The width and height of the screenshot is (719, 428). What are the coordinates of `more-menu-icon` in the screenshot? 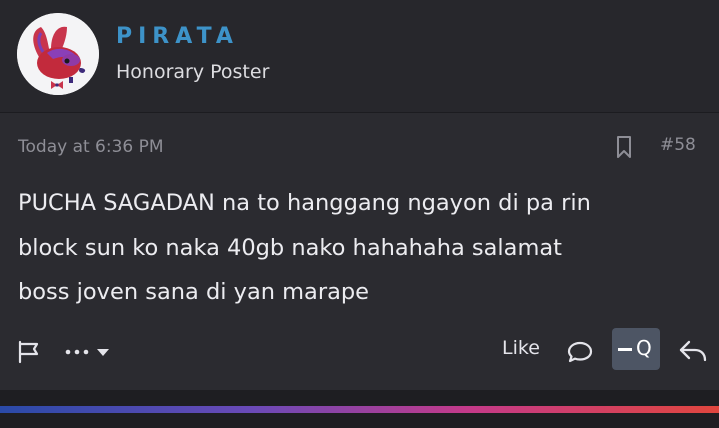 It's located at (88, 352).